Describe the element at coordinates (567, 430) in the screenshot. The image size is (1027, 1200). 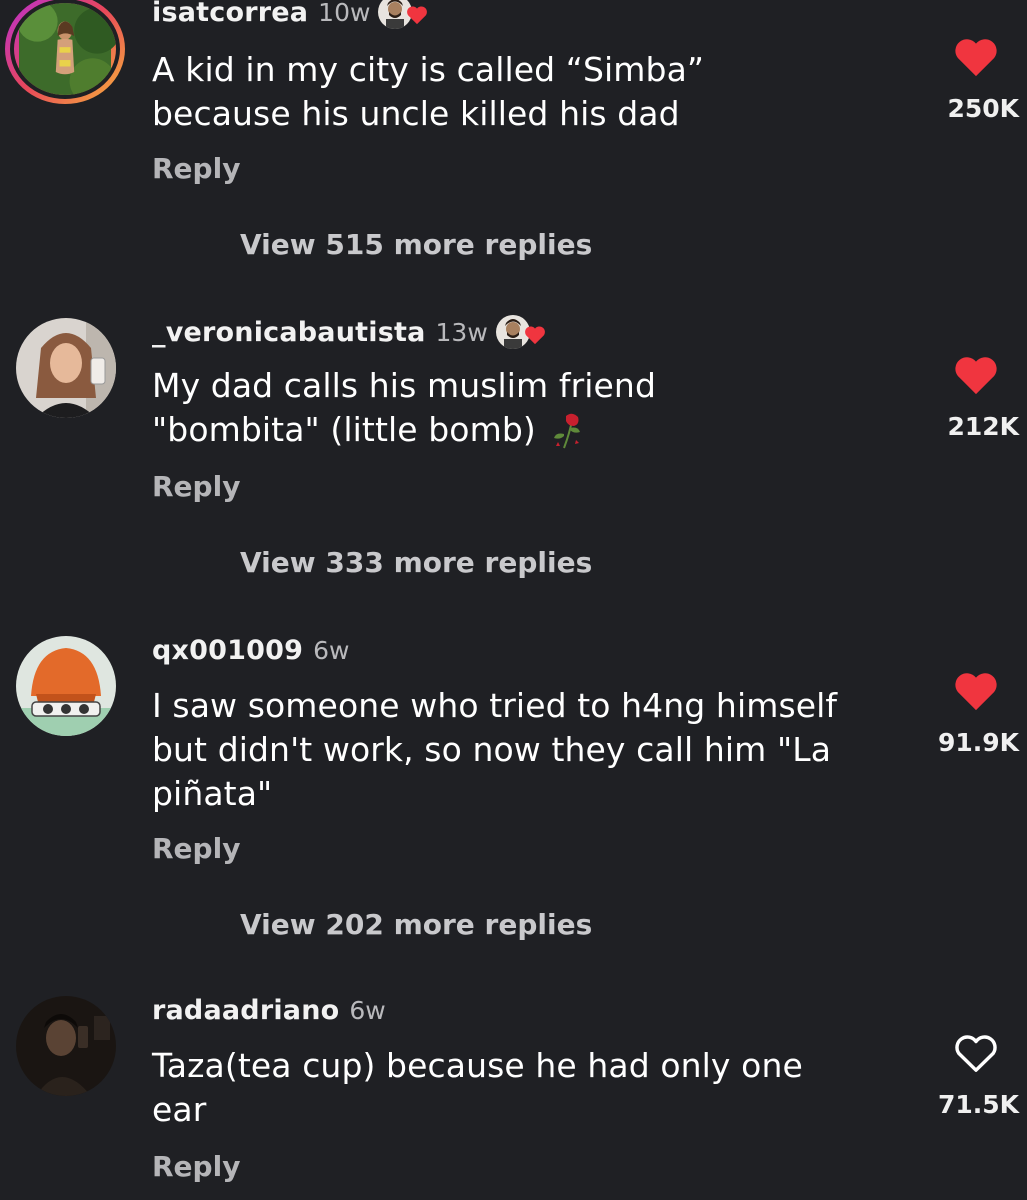
I see `wilted-rose-icon` at that location.